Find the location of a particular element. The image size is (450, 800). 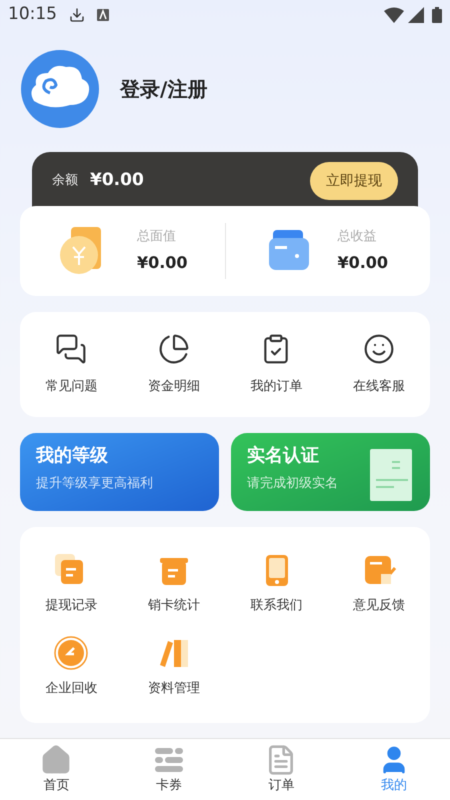

pie-chart-icon is located at coordinates (174, 348).